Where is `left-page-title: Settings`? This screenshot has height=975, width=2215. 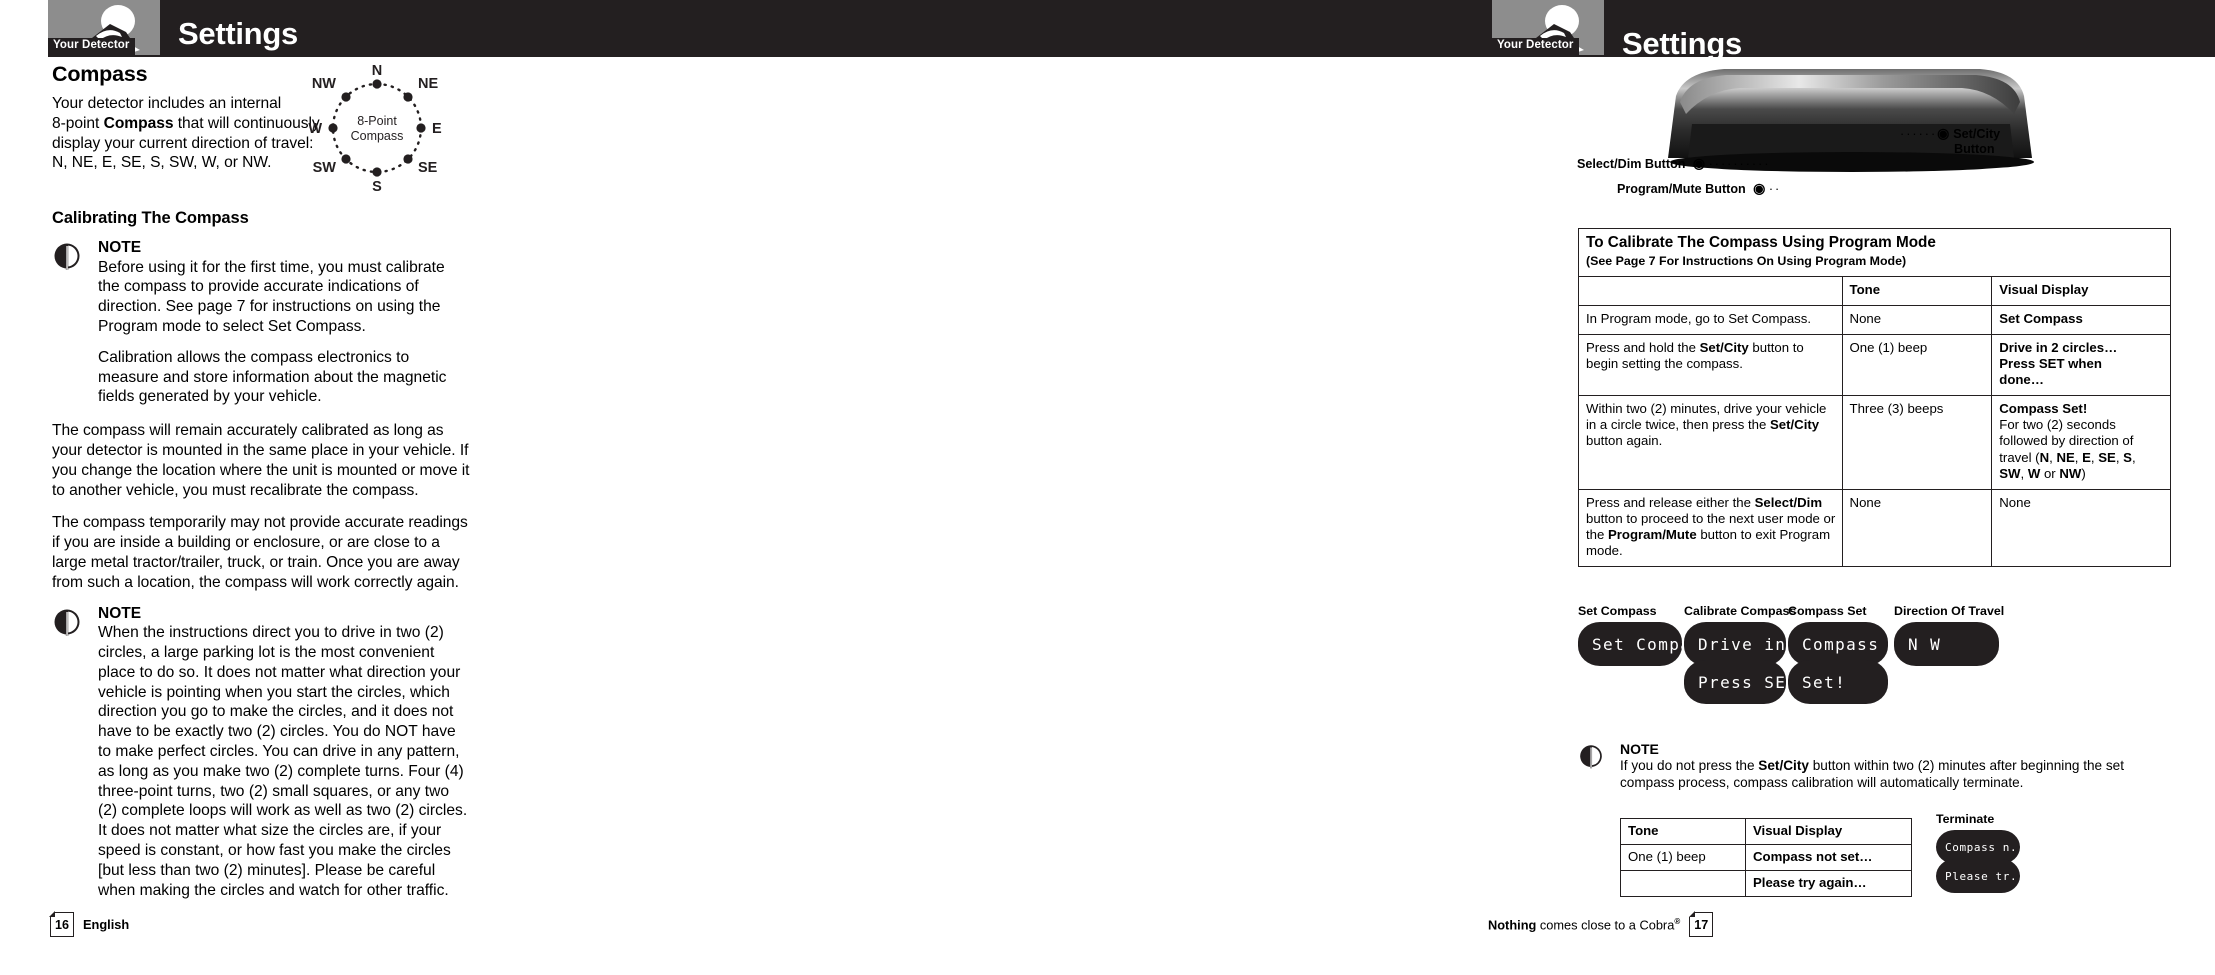 left-page-title: Settings is located at coordinates (238, 33).